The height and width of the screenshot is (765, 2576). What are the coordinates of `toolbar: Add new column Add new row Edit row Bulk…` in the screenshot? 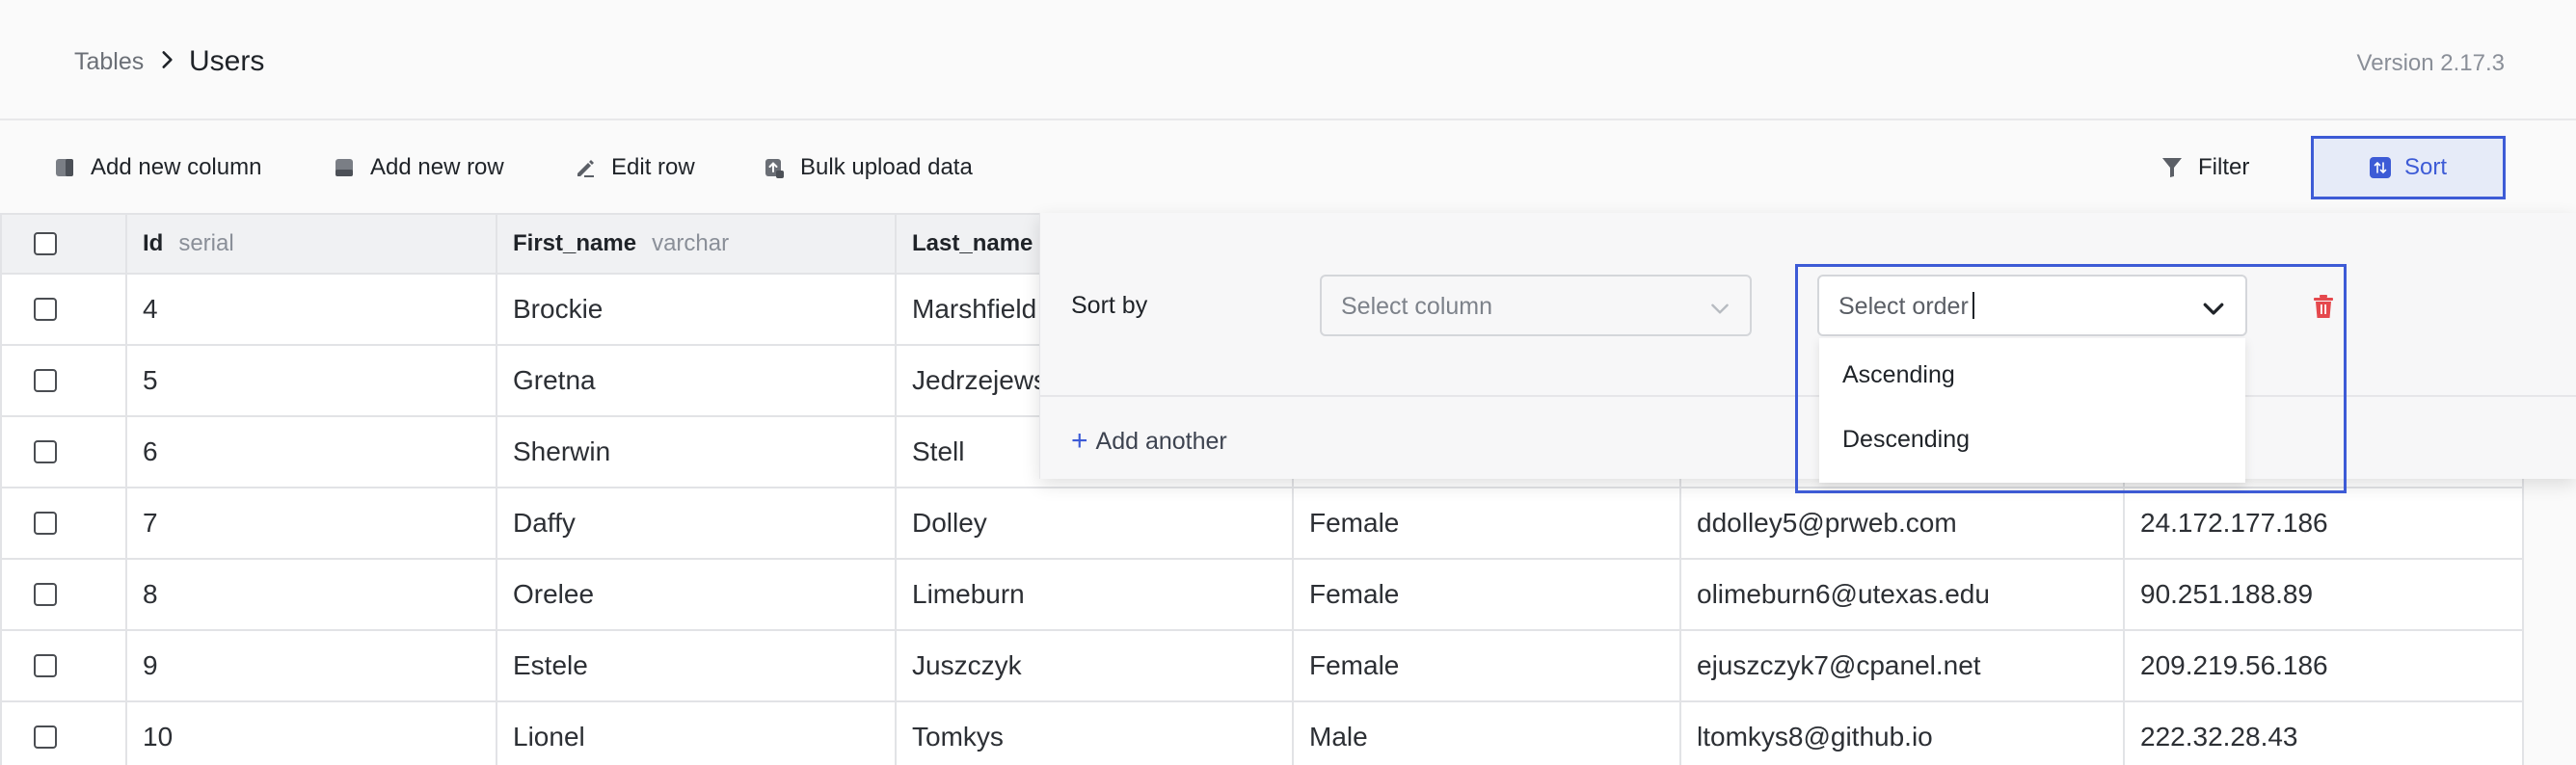 It's located at (1288, 167).